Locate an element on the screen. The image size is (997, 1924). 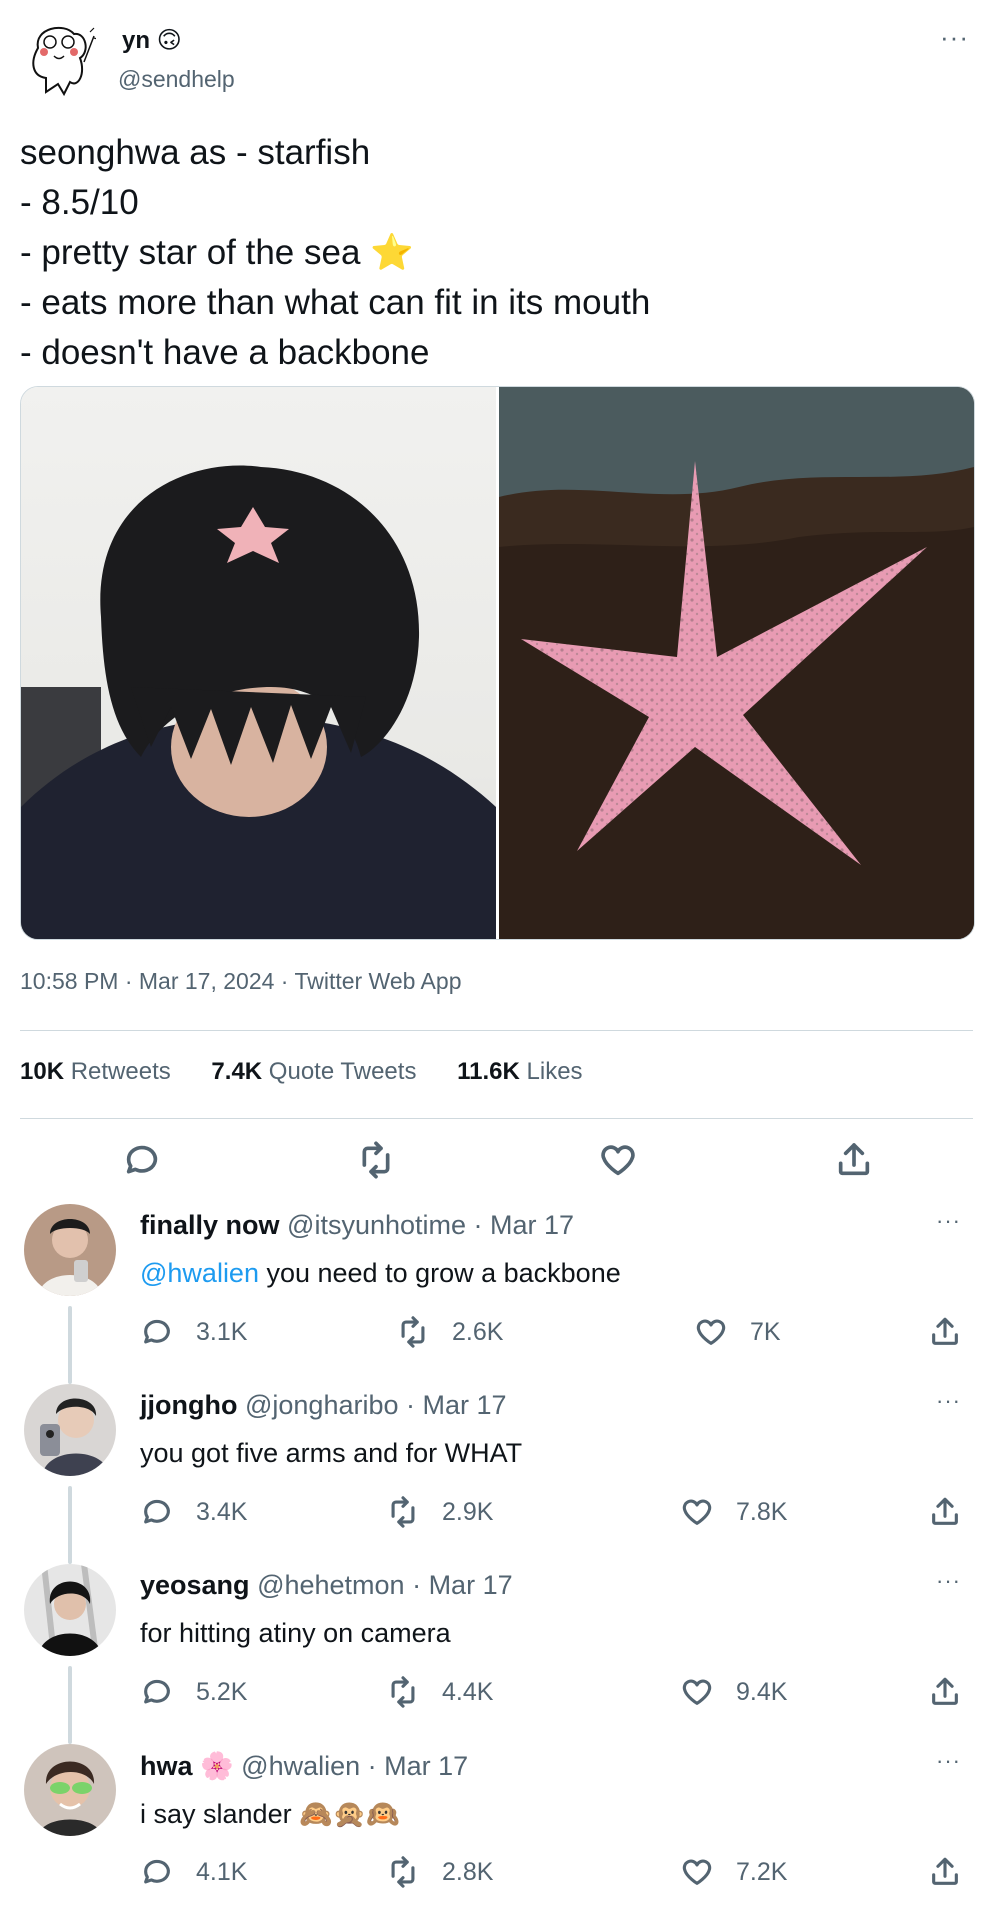
retweet-count: 2.6K is located at coordinates (478, 1331).